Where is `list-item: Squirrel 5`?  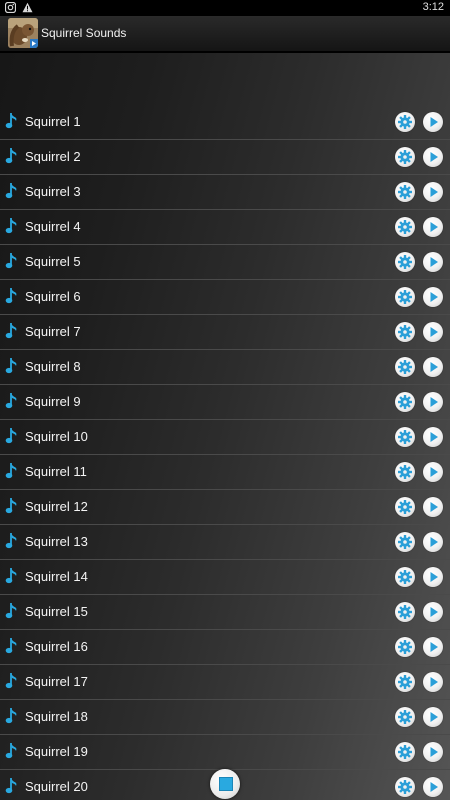 list-item: Squirrel 5 is located at coordinates (225, 262).